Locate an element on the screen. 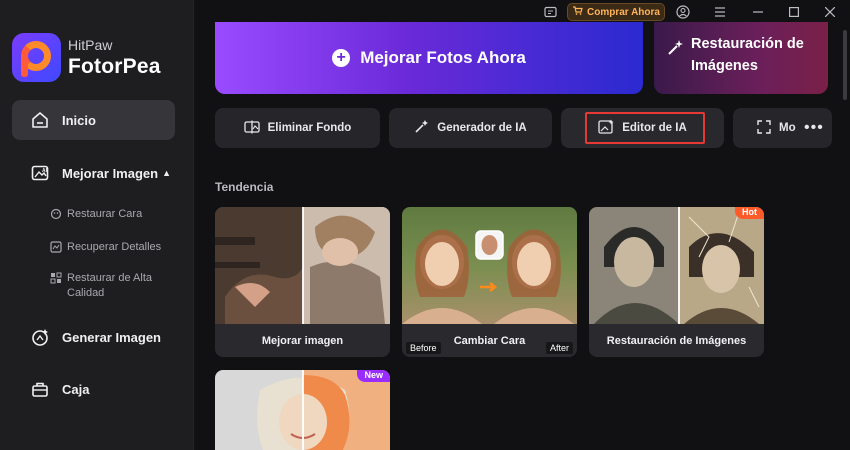 The image size is (850, 450). maximize-icon is located at coordinates (794, 12).